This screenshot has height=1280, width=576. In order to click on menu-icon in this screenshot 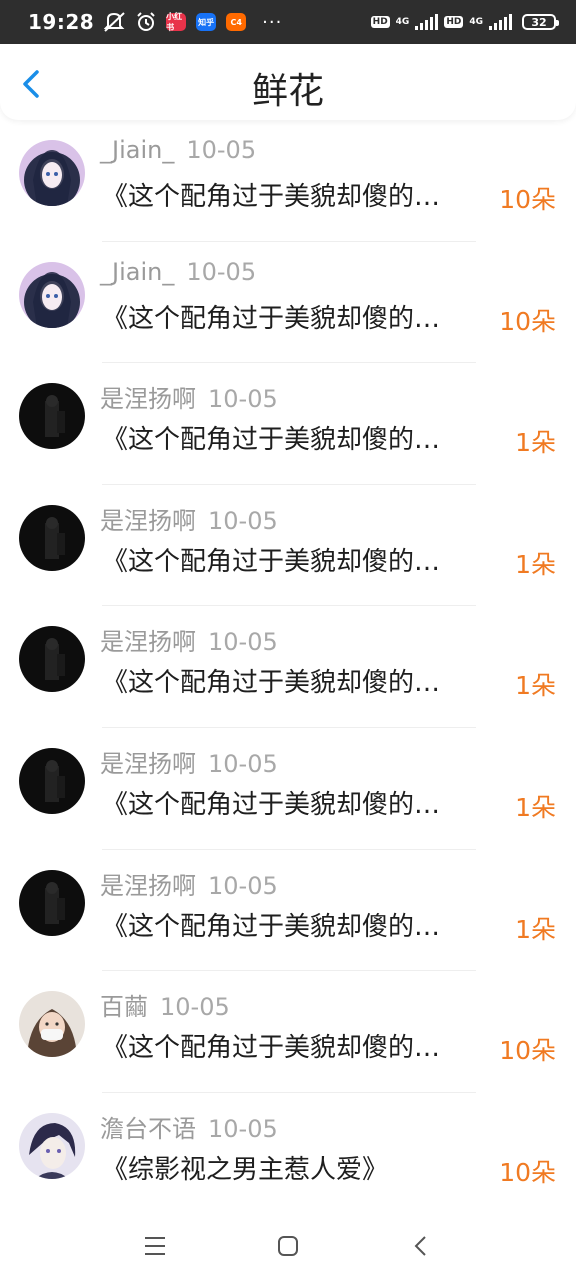, I will do `click(155, 1246)`.